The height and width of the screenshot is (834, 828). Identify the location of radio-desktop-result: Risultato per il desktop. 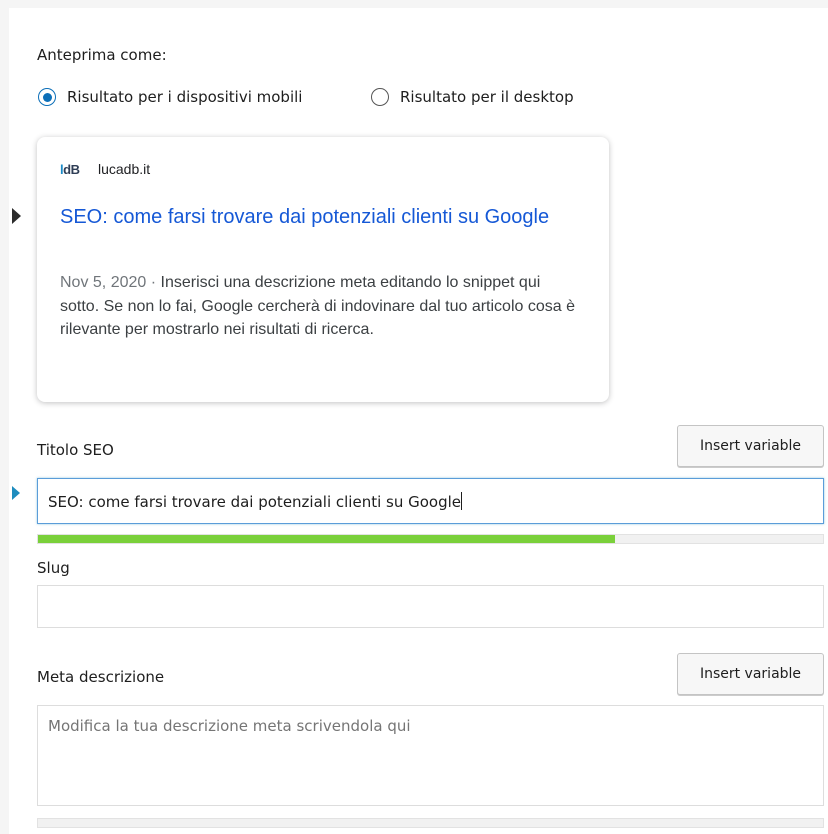
(472, 97).